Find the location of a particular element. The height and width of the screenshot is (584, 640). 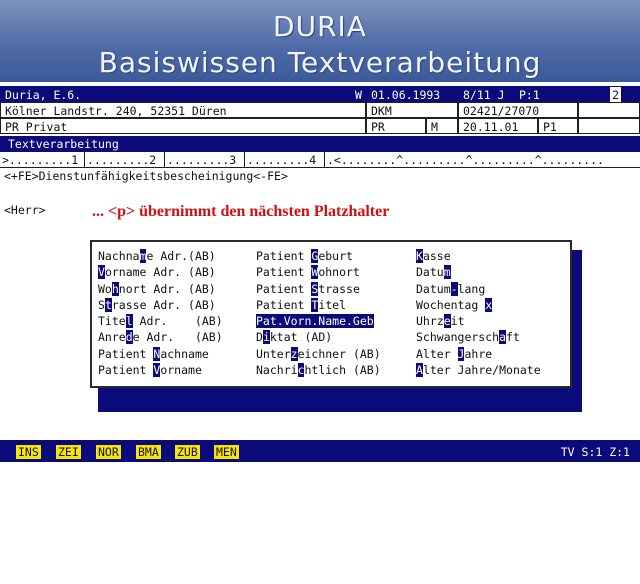

placeholder-item: Patient Wohnort is located at coordinates (318, 272).